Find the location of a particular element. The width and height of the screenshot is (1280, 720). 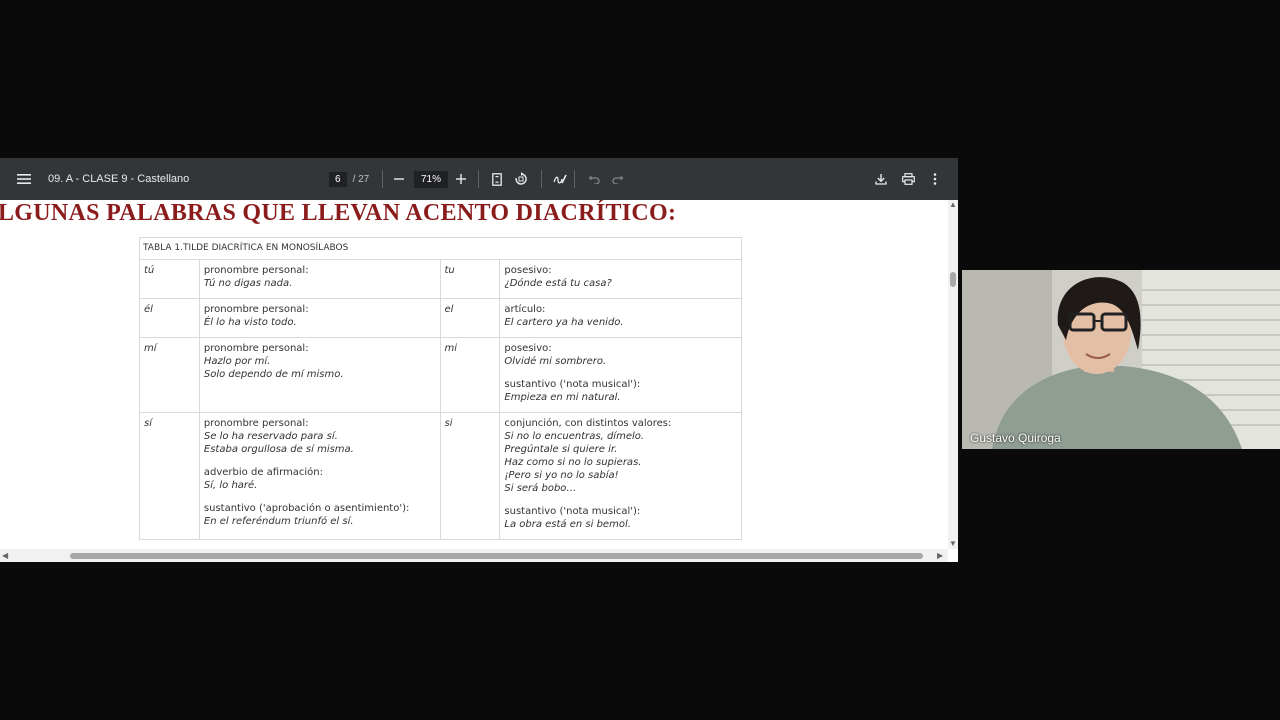

example-sentence: Solo dependo de mí mismo. is located at coordinates (273, 374).